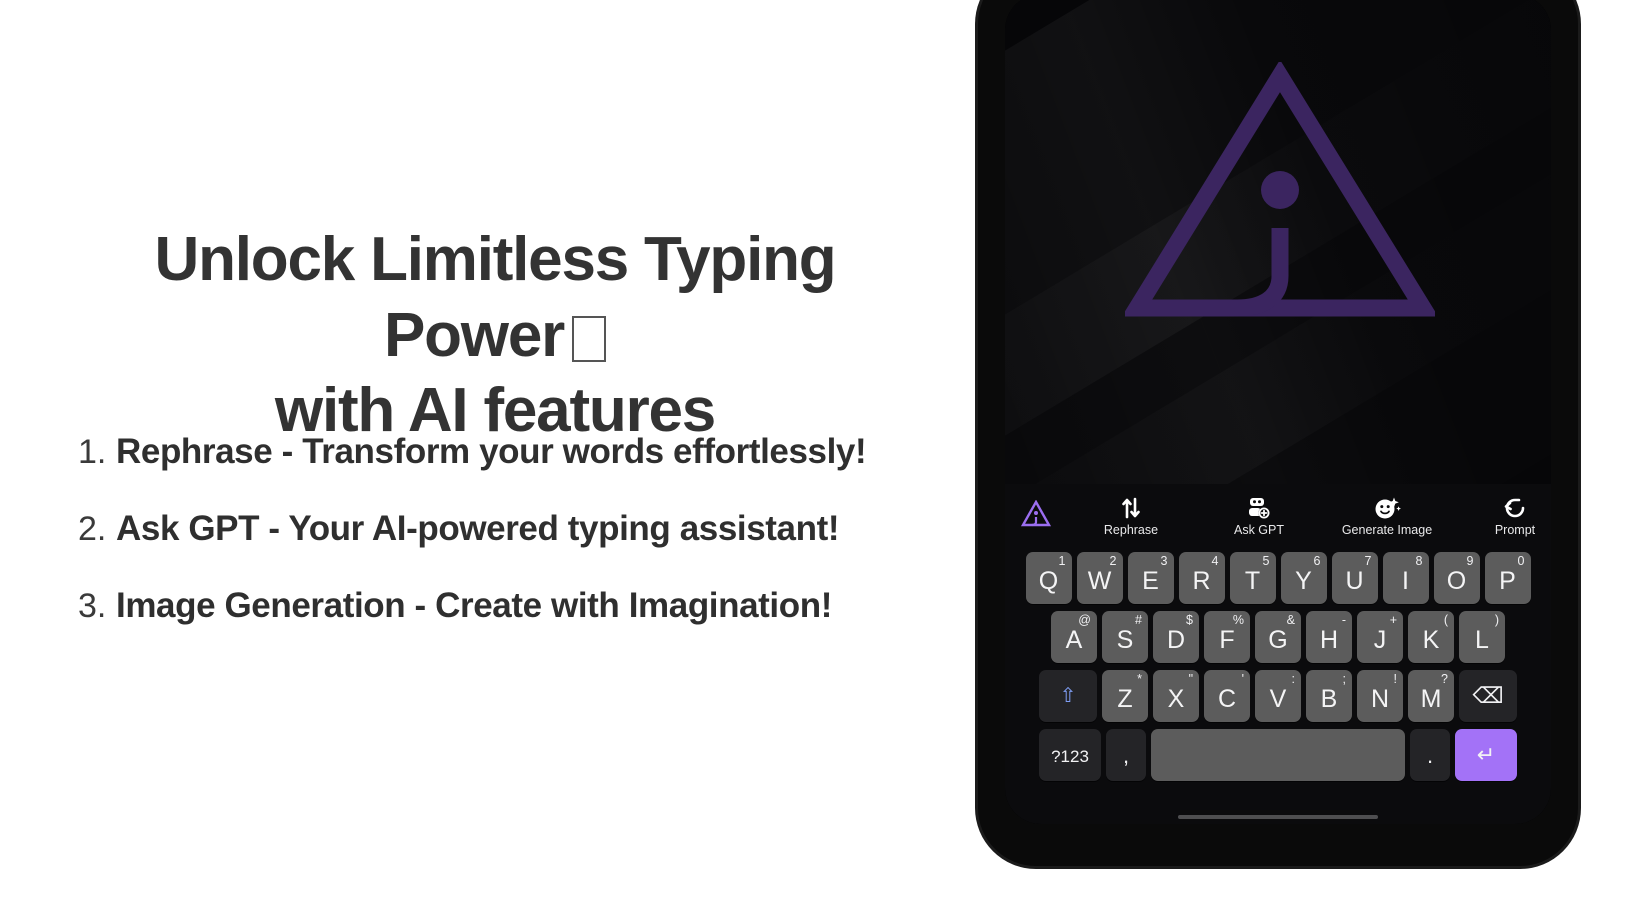 The height and width of the screenshot is (924, 1640). I want to click on key-y: 6Y, so click(1303, 578).